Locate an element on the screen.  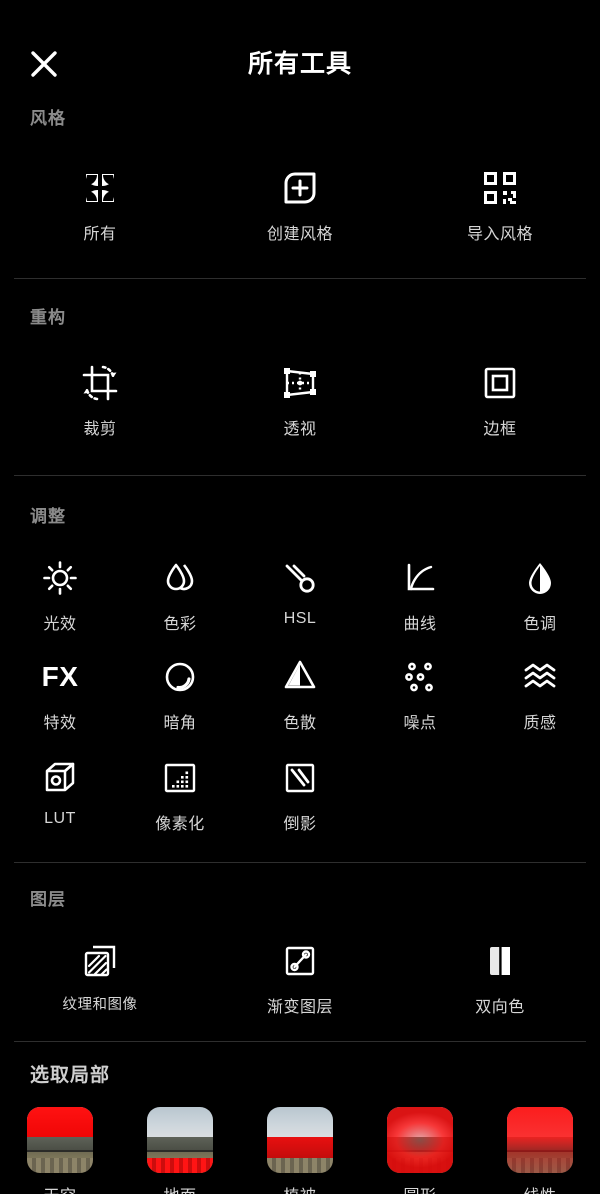
tool-label: 创建风格 is located at coordinates (299, 234).